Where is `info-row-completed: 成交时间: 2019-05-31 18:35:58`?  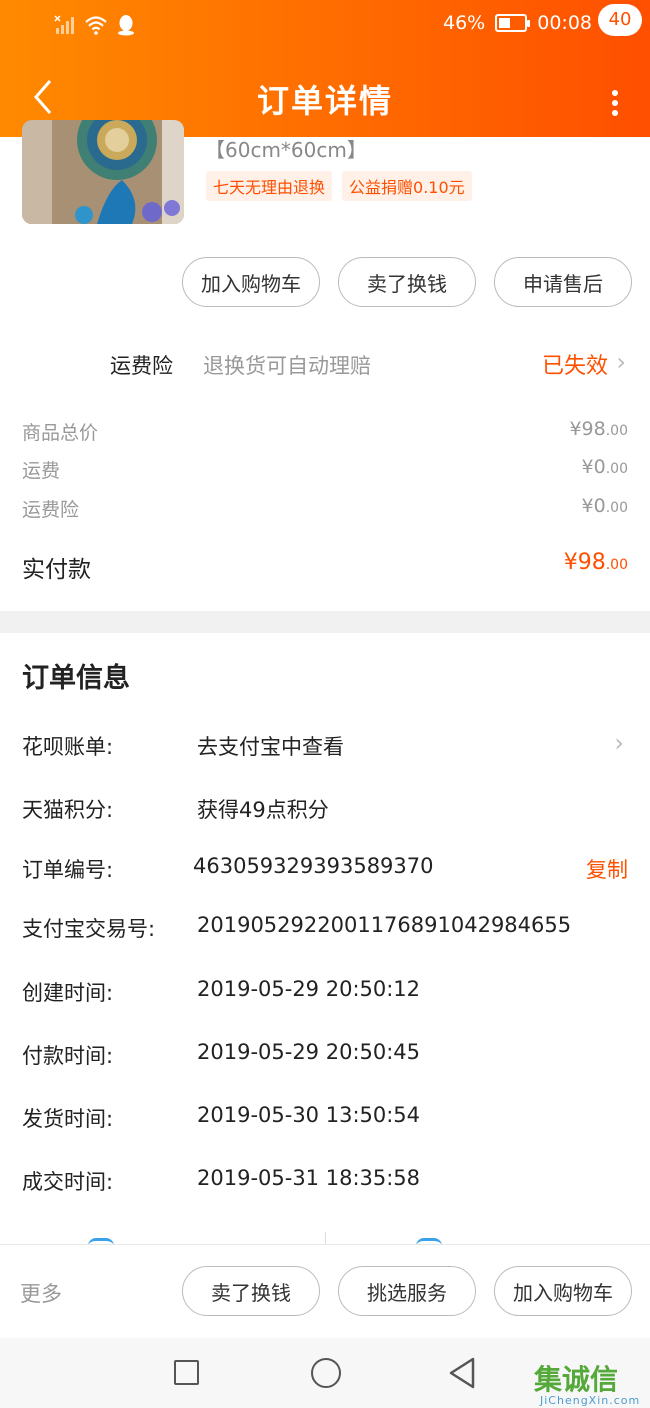 info-row-completed: 成交时间: 2019-05-31 18:35:58 is located at coordinates (325, 1182).